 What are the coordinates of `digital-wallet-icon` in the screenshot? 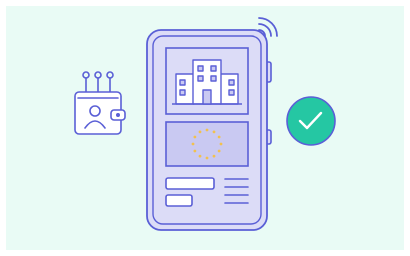 It's located at (100, 103).